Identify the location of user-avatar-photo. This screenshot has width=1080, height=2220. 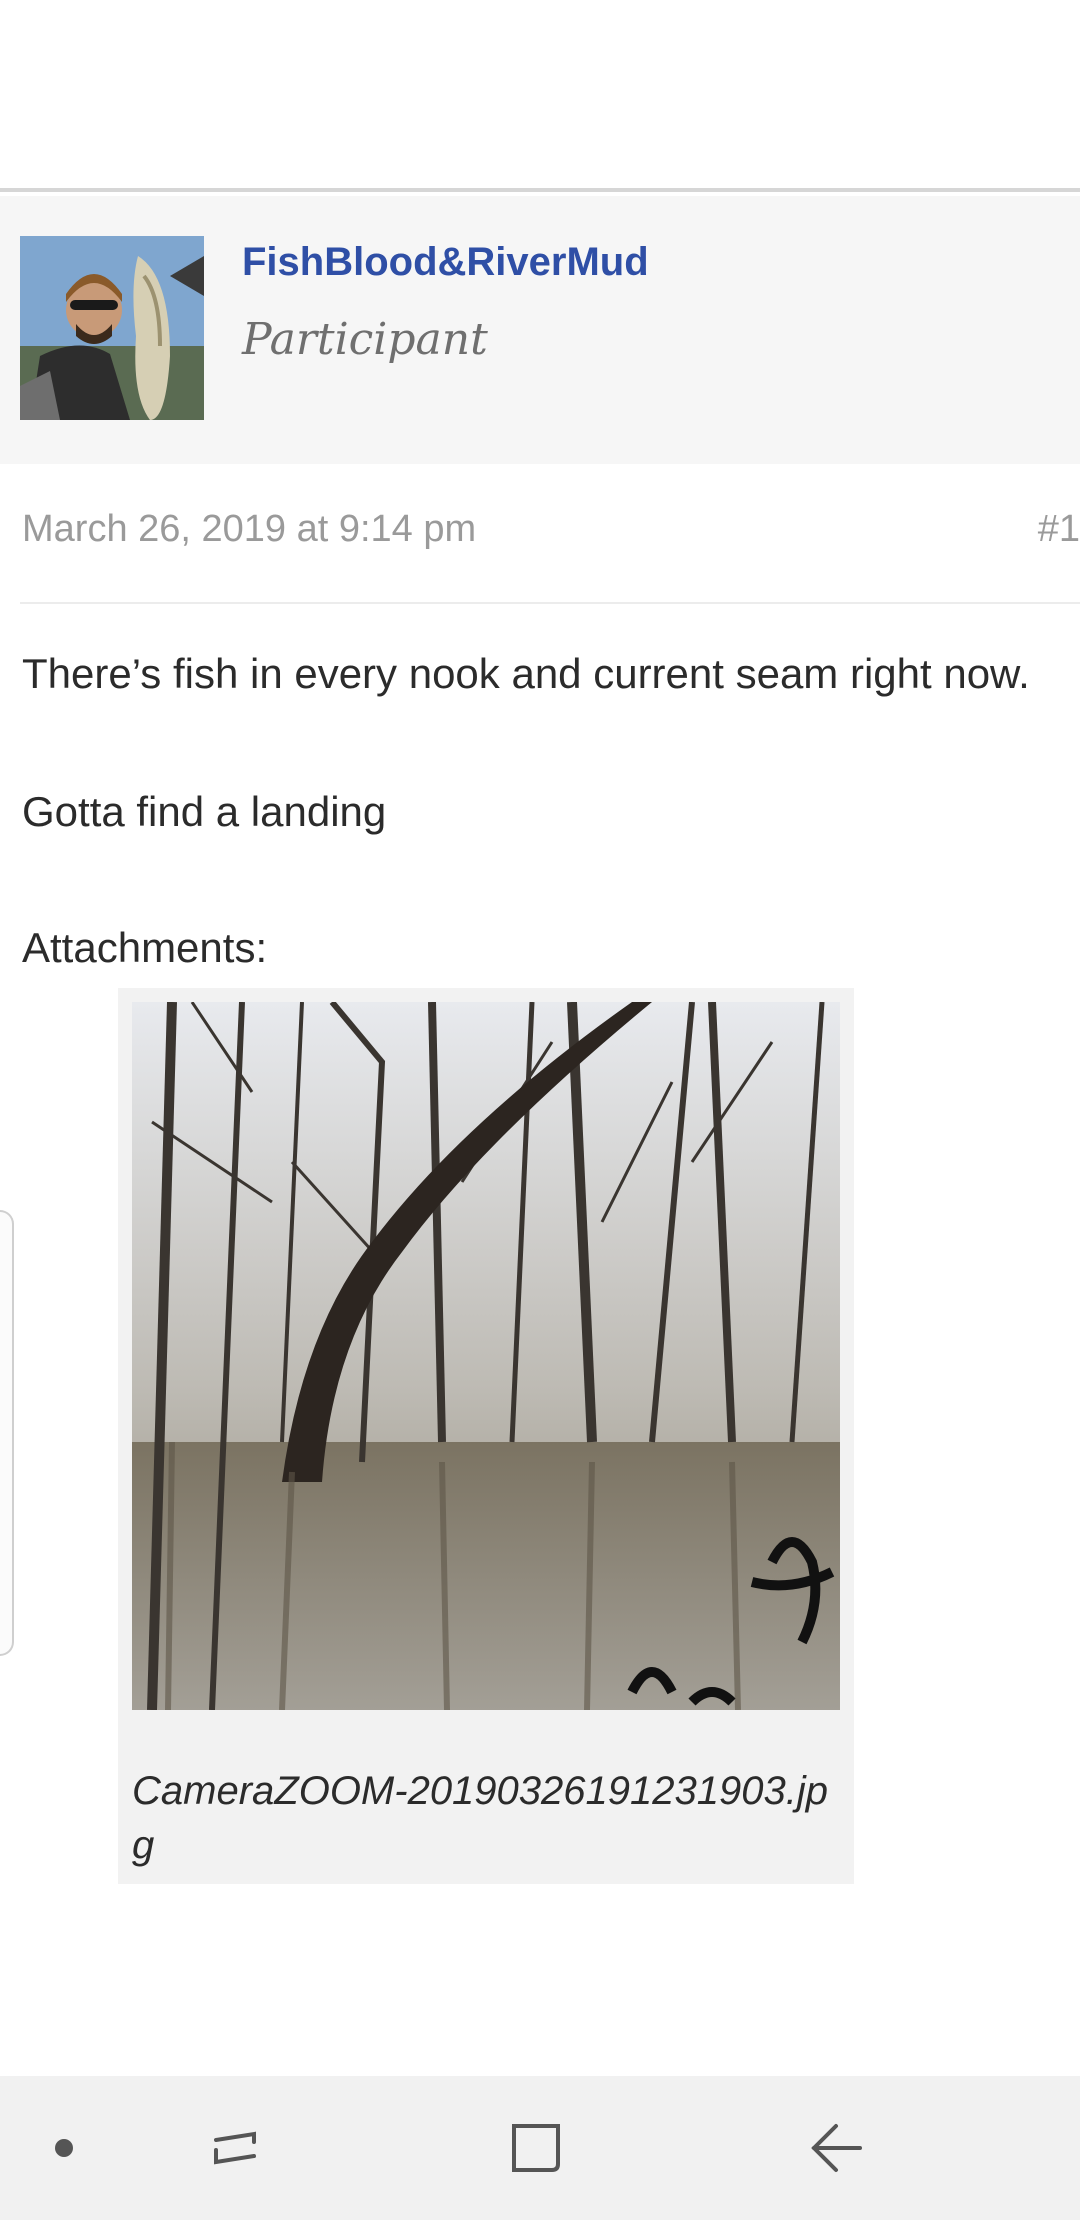
(112, 328).